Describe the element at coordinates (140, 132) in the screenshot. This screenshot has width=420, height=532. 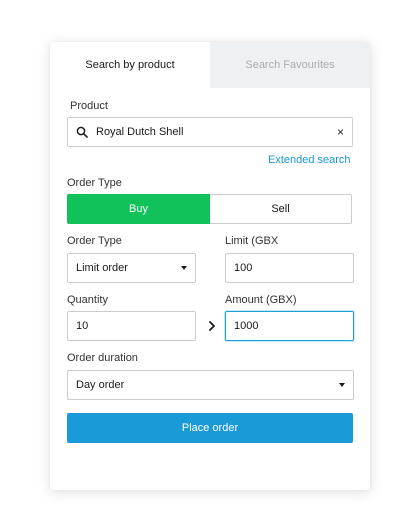
I see `product-search-value: Royal Dutch Shell` at that location.